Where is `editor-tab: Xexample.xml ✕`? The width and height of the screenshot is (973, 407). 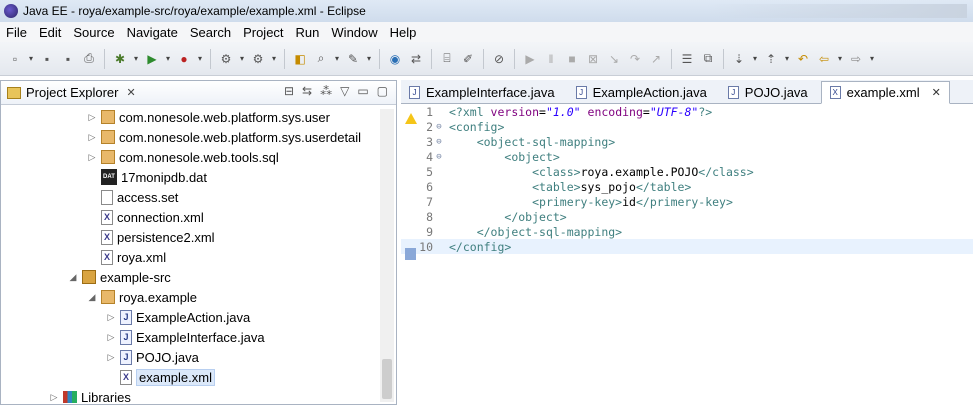 editor-tab: Xexample.xml ✕ is located at coordinates (885, 92).